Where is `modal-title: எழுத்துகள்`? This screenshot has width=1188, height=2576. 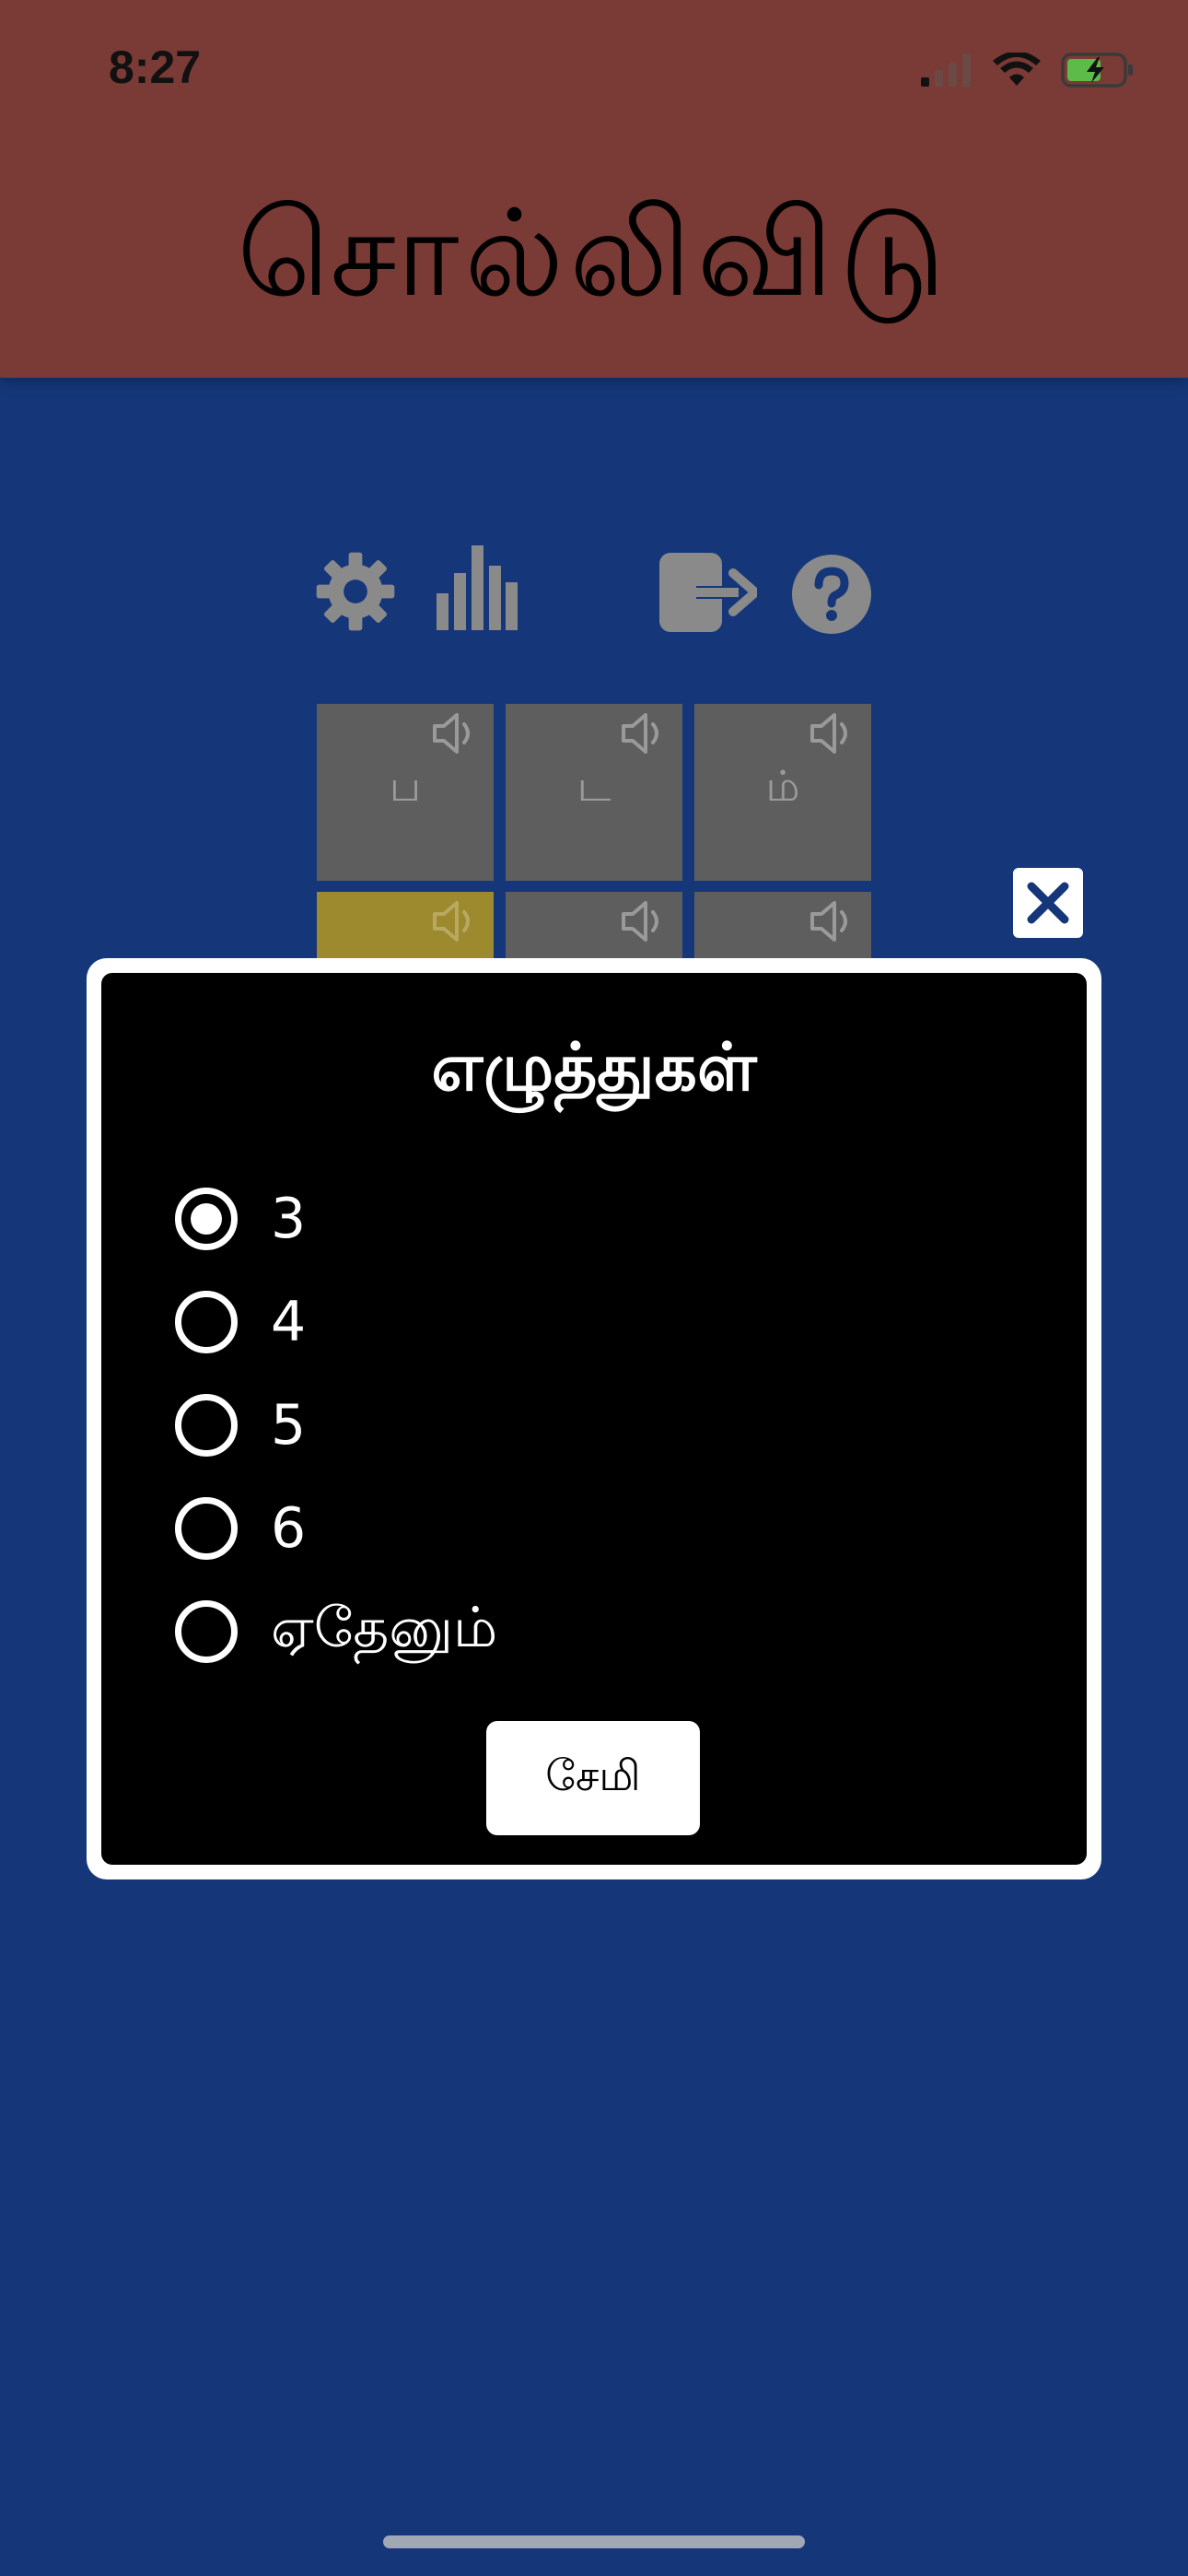
modal-title: எழுத்துகள் is located at coordinates (594, 1067).